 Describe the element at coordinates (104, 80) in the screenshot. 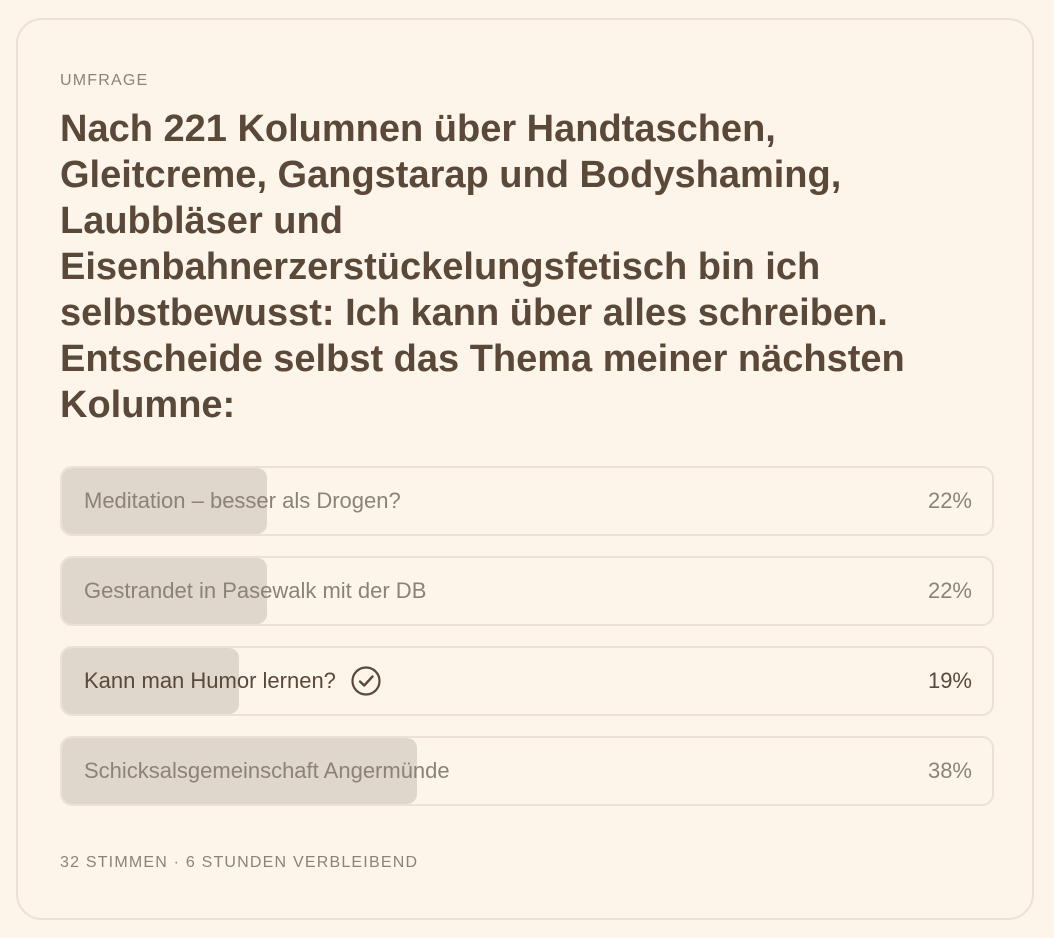

I see `poll-eyebrow: UMFRAGE` at that location.